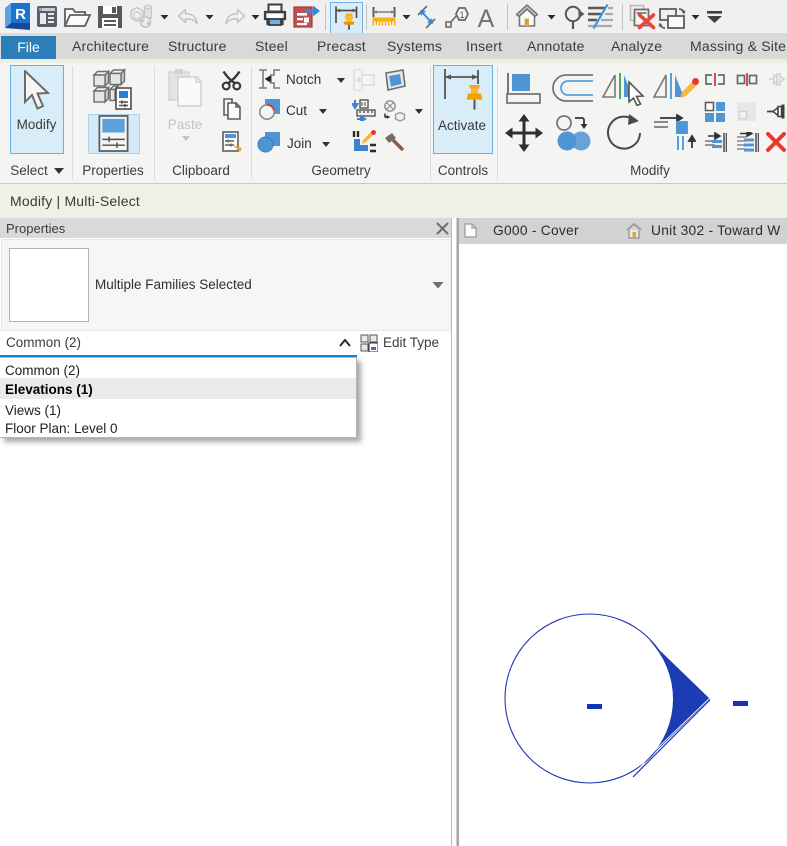  What do you see at coordinates (486, 18) in the screenshot?
I see `svg-text: A` at bounding box center [486, 18].